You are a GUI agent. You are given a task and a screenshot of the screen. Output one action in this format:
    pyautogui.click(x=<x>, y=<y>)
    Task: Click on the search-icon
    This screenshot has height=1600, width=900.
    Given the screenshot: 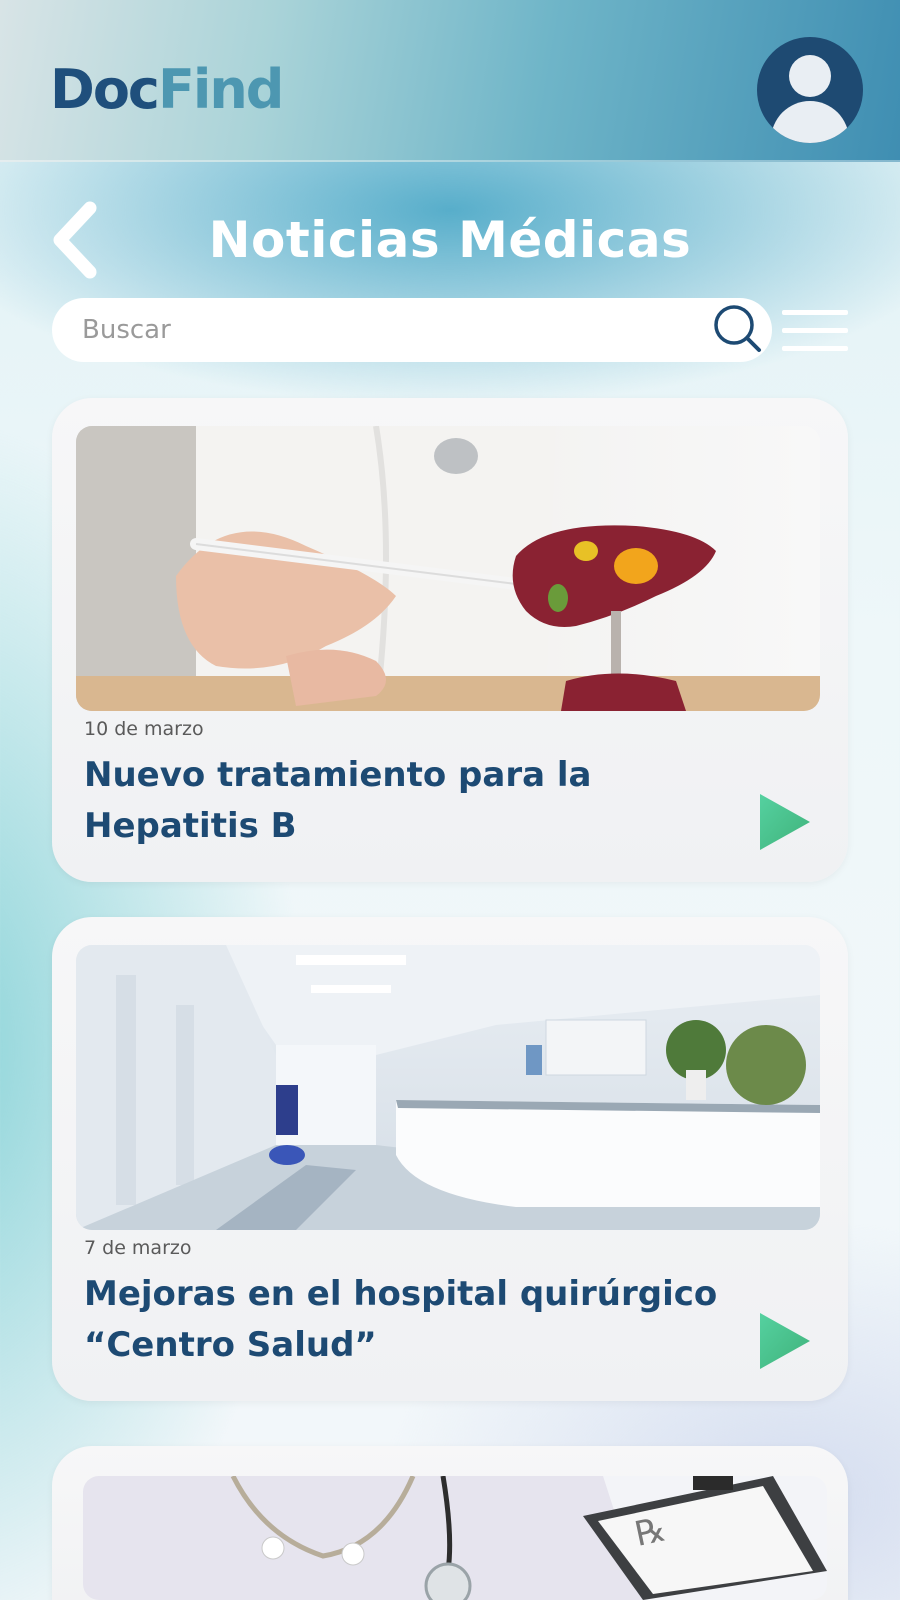 What is the action you would take?
    pyautogui.click(x=738, y=329)
    